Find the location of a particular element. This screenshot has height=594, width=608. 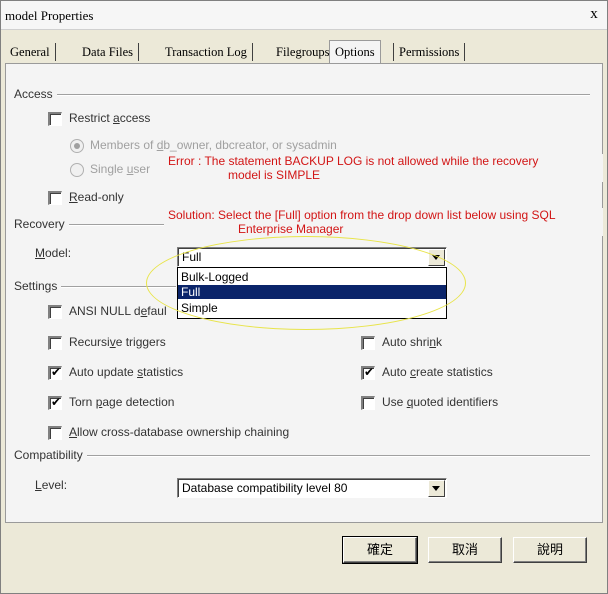

settings-header: Settings is located at coordinates (38, 286).